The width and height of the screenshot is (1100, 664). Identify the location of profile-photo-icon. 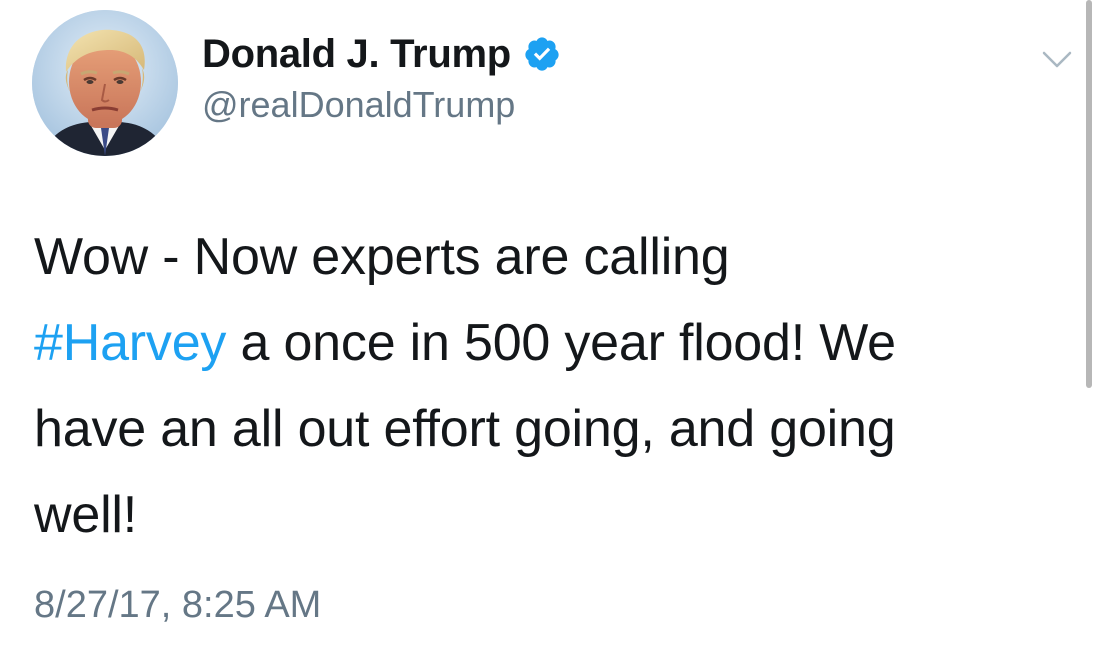
(105, 83).